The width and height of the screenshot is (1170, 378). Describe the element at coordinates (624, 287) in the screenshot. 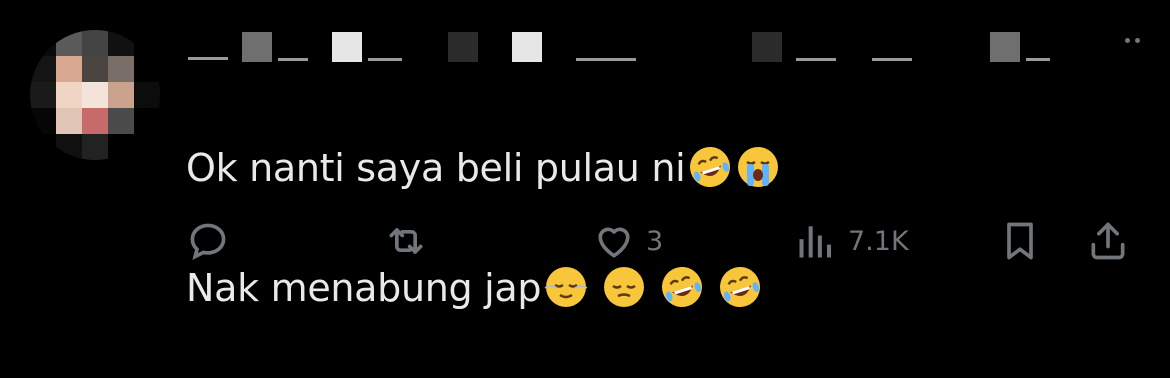

I see `pensive-emoji-icon` at that location.